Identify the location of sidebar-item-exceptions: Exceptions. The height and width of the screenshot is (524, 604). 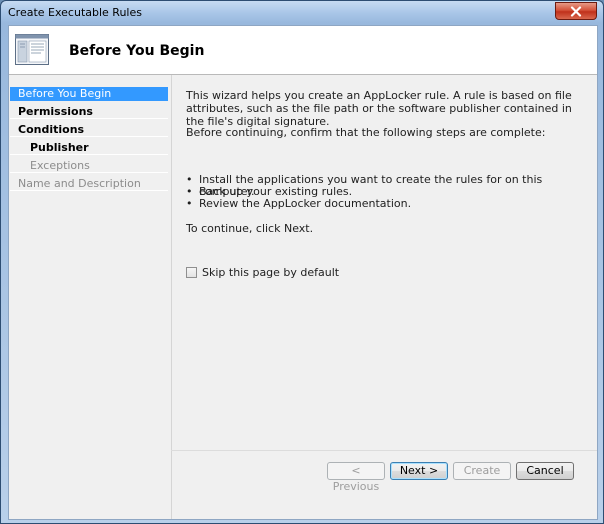
(89, 166).